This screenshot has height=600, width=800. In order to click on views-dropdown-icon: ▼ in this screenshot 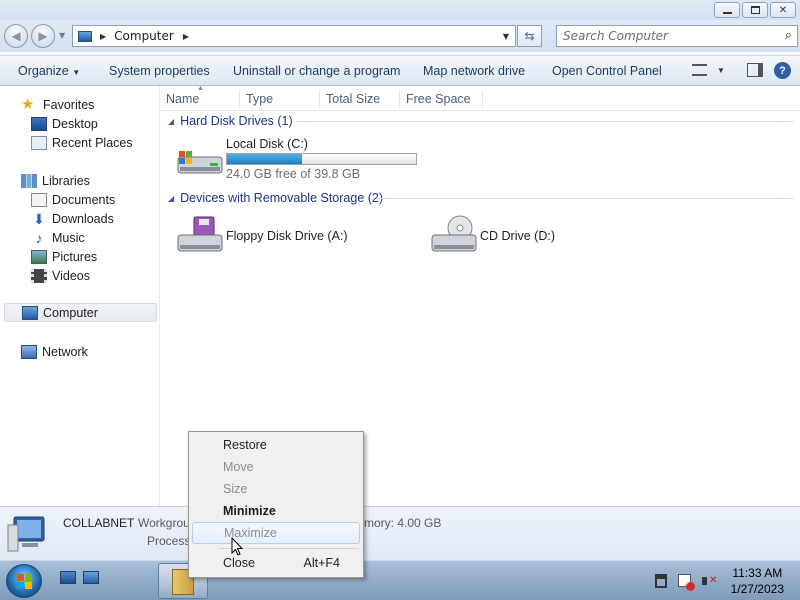, I will do `click(721, 70)`.